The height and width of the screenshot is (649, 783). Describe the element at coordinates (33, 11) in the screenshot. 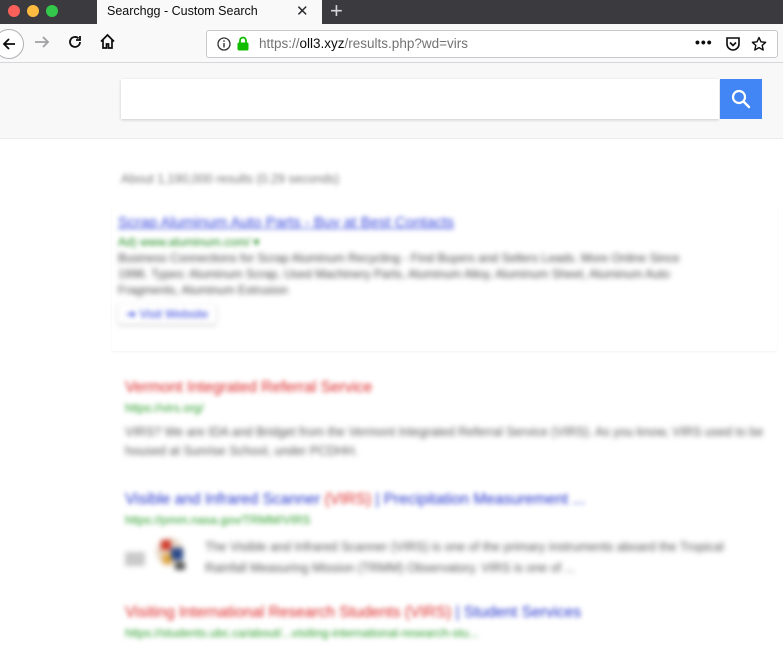

I see `minimize-window-button` at that location.